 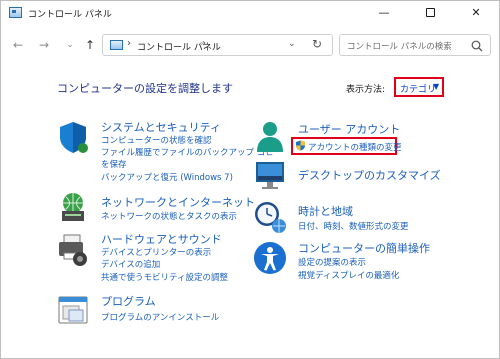 I want to click on navigation-bar: ← → ⌄ ↑ › コントロール パネル › ⌄ ↻ コントロール パネルの検索, so click(x=250, y=45).